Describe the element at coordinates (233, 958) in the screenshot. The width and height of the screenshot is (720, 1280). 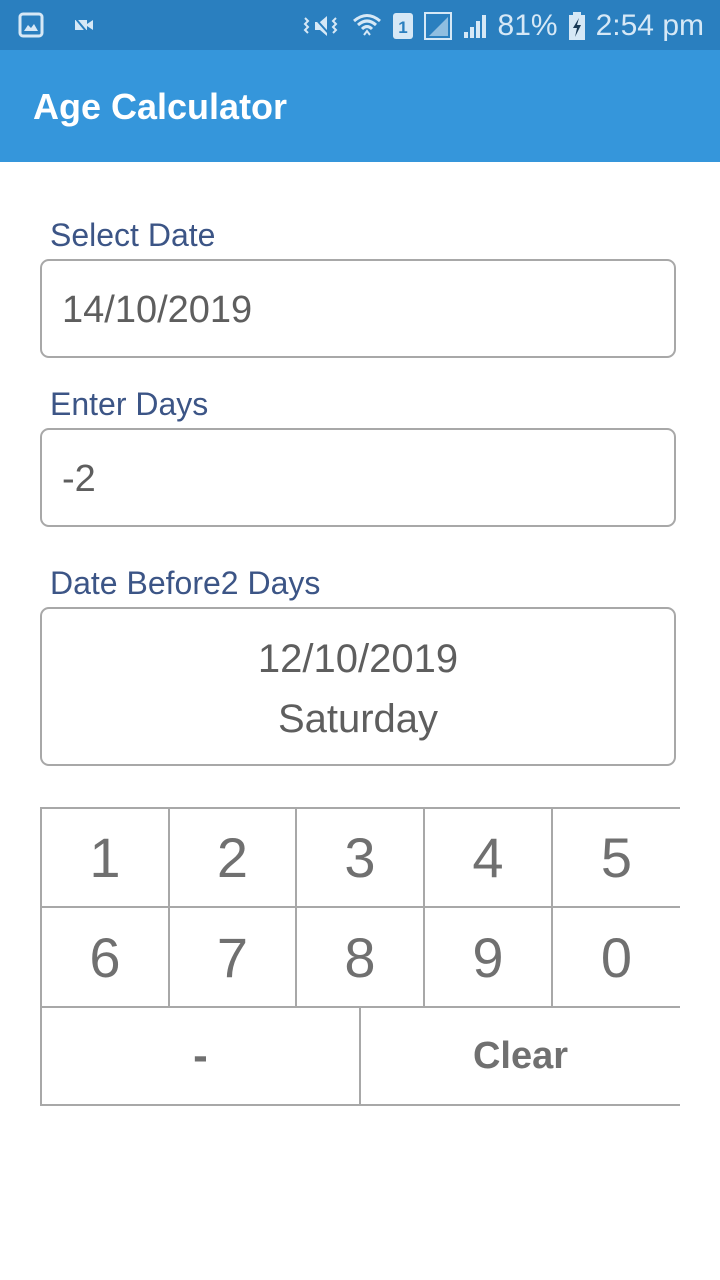
I see `key-7: 7` at that location.